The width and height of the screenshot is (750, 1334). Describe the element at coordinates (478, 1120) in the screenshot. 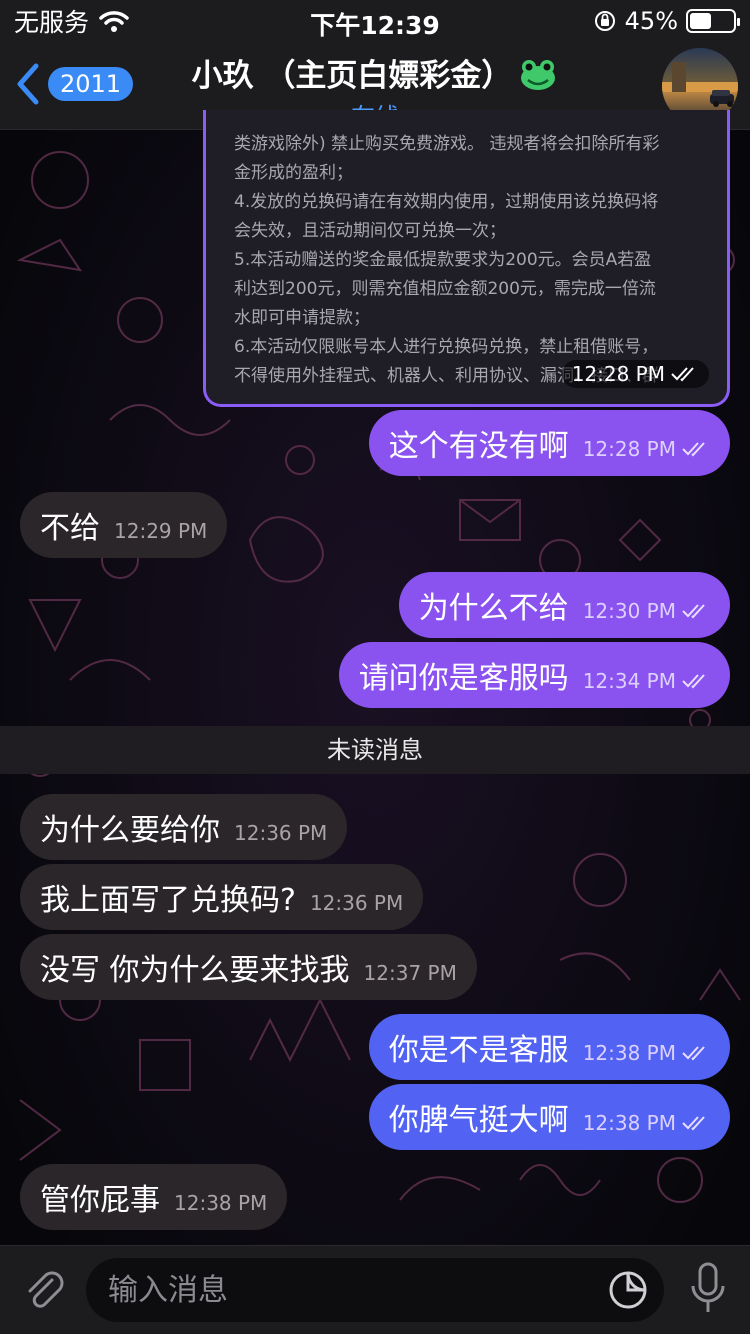

I see `message-text: 你脾气挺大啊` at that location.